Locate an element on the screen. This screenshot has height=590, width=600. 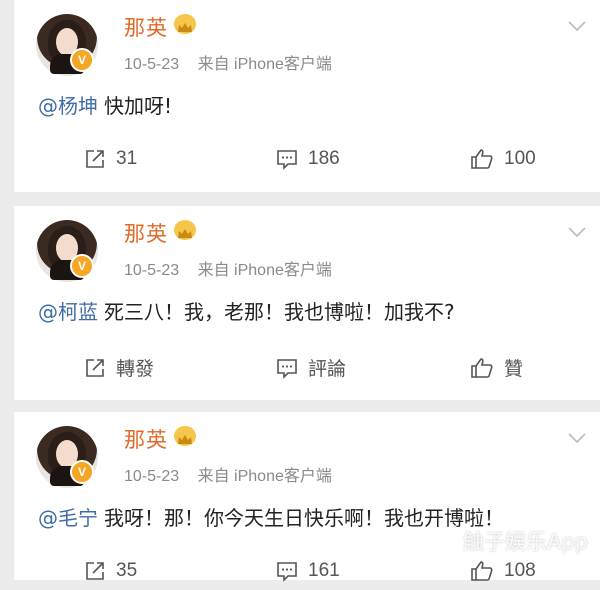
post-content: @杨坤 快加呀! is located at coordinates (105, 104).